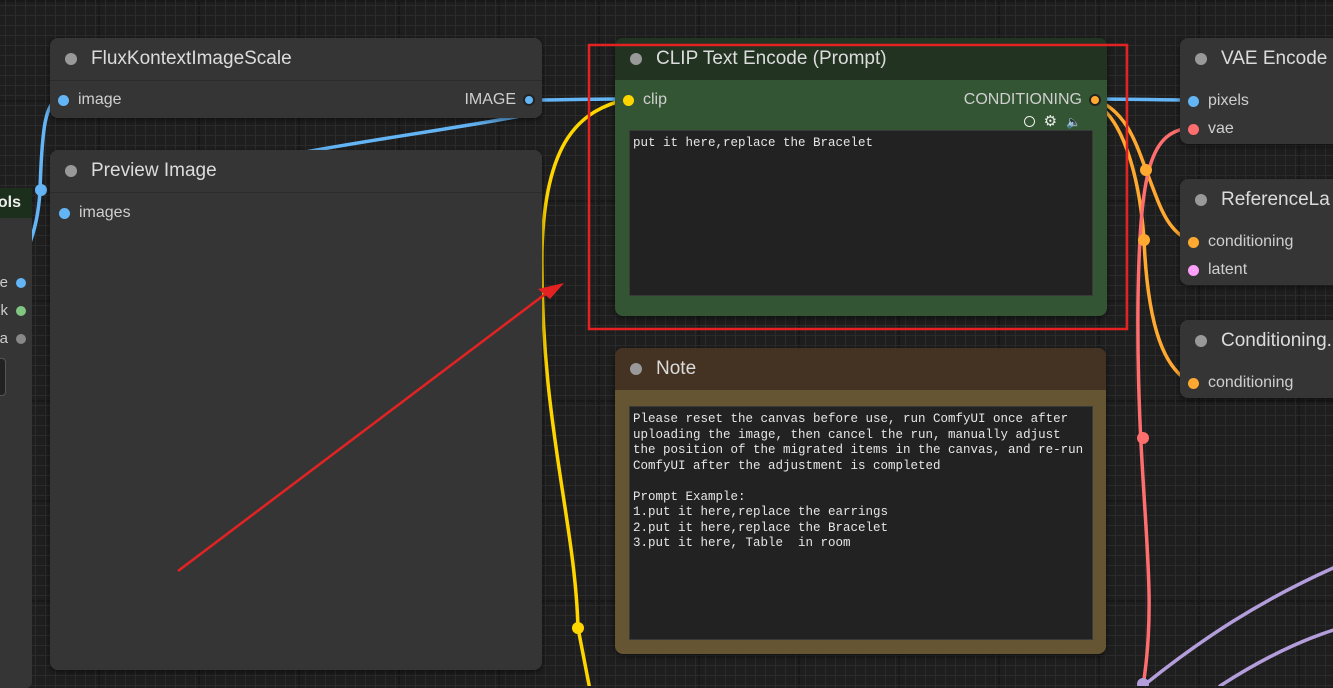 This screenshot has width=1333, height=688. I want to click on partial-node-title-bar: ols, so click(16, 203).